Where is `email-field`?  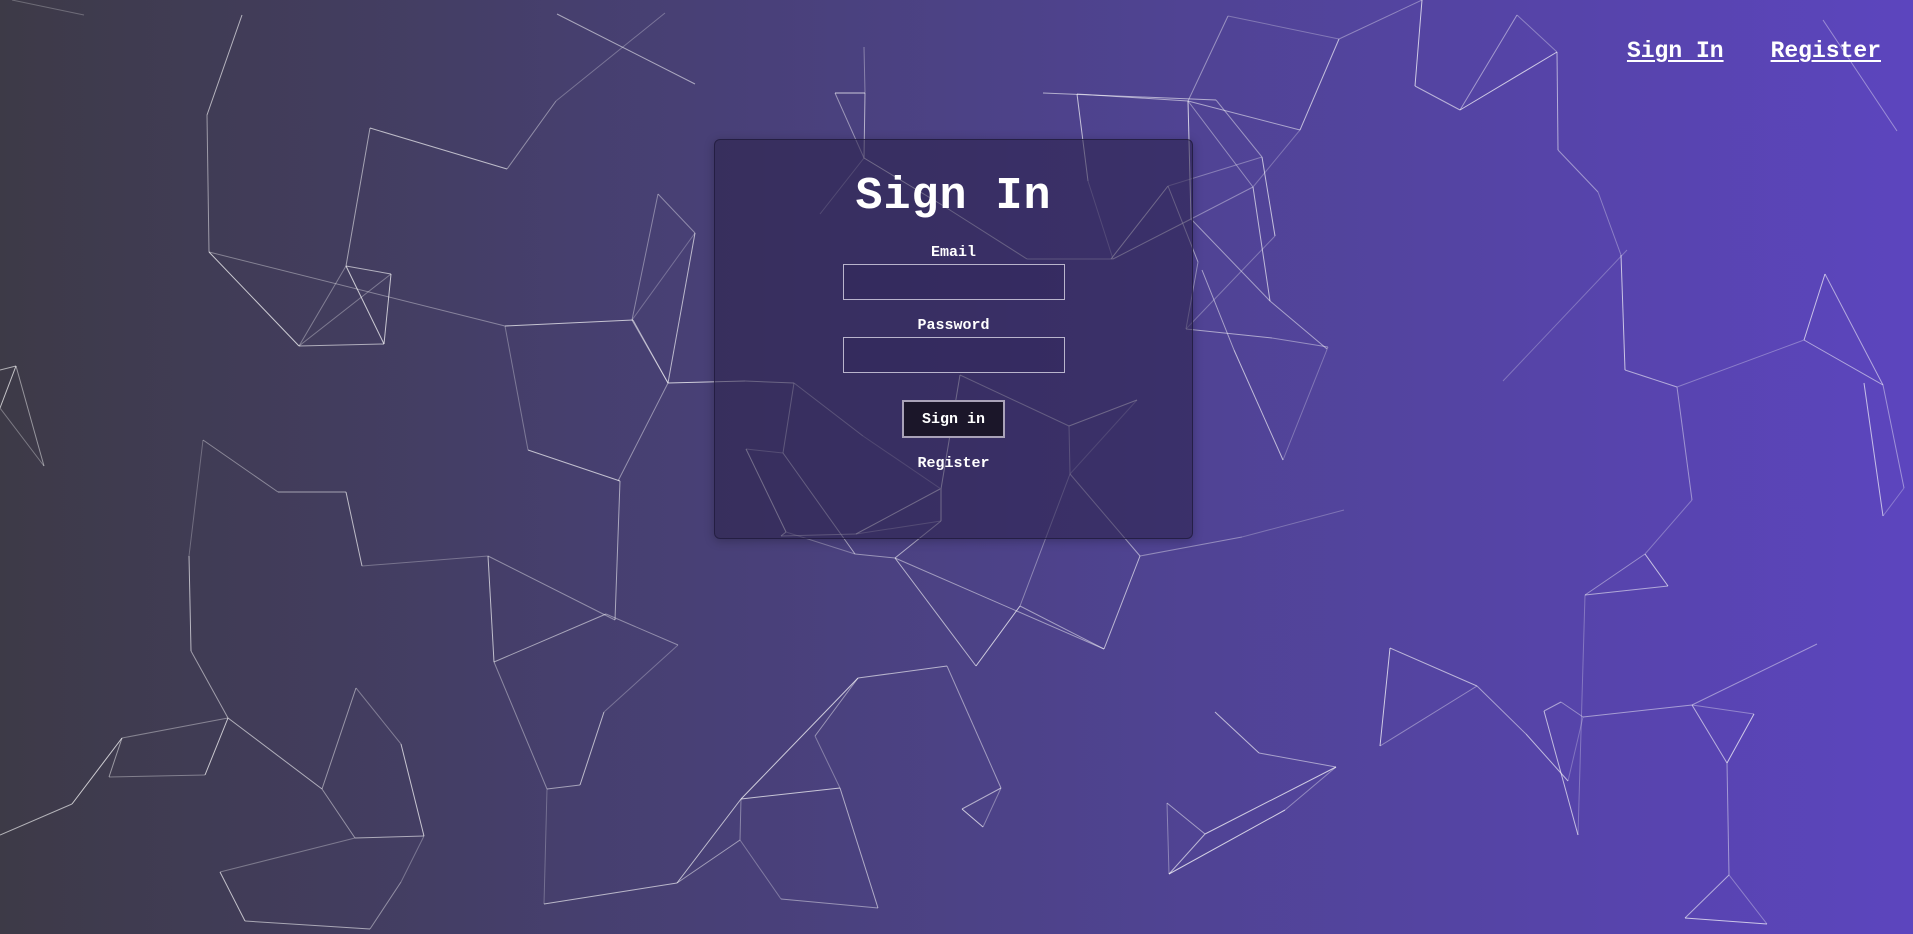 email-field is located at coordinates (953, 282).